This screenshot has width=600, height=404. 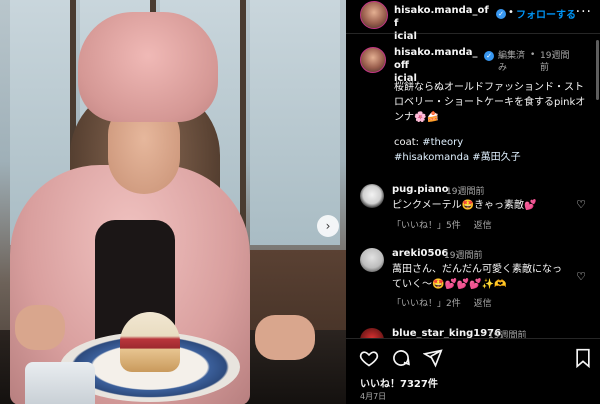 I want to click on comment-likes: 「いいね！」5件, so click(x=426, y=226).